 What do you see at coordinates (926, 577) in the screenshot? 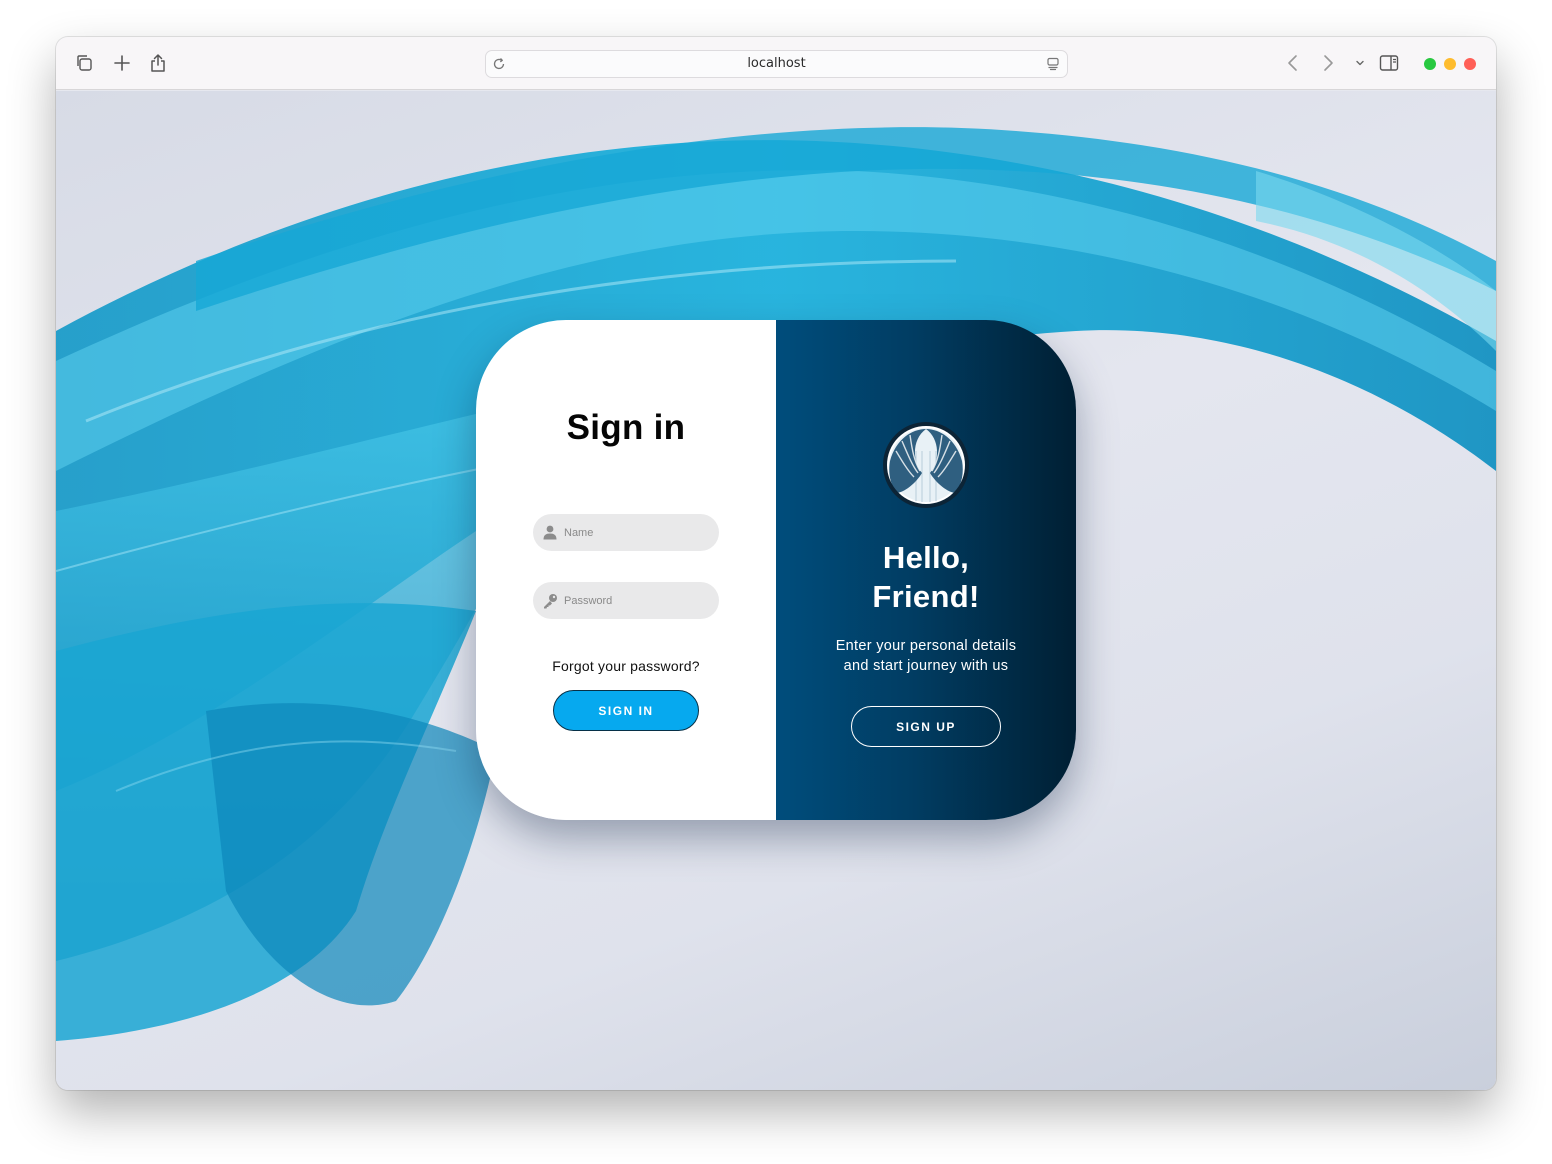
I see `greeting-heading: Hello, Friend!` at bounding box center [926, 577].